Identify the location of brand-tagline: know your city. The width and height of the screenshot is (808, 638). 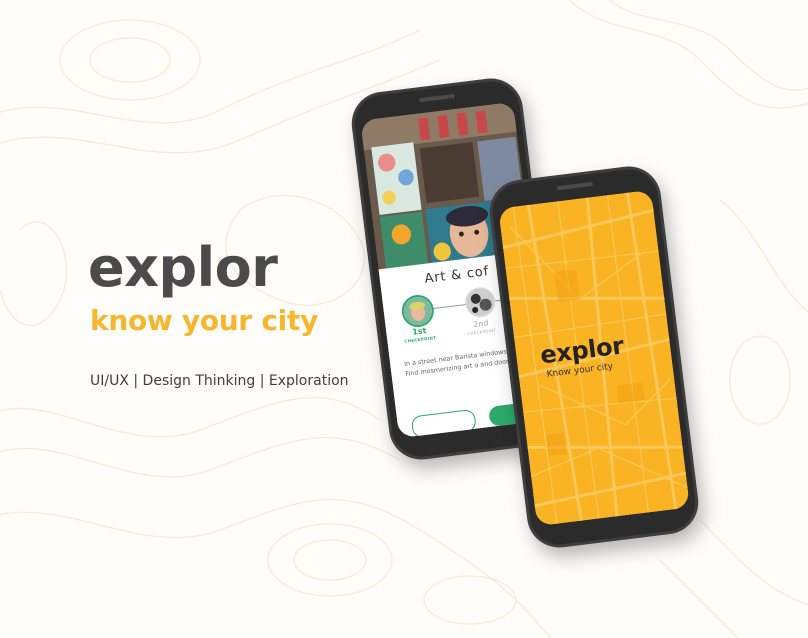
(204, 320).